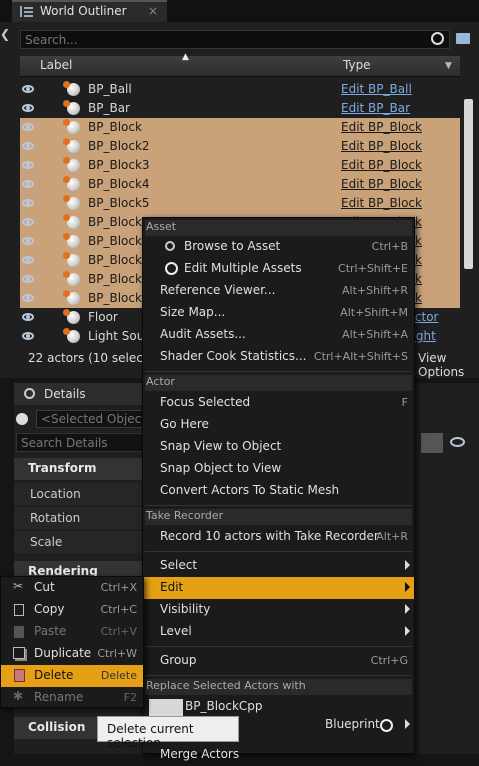  I want to click on details-tab: Details, so click(84, 394).